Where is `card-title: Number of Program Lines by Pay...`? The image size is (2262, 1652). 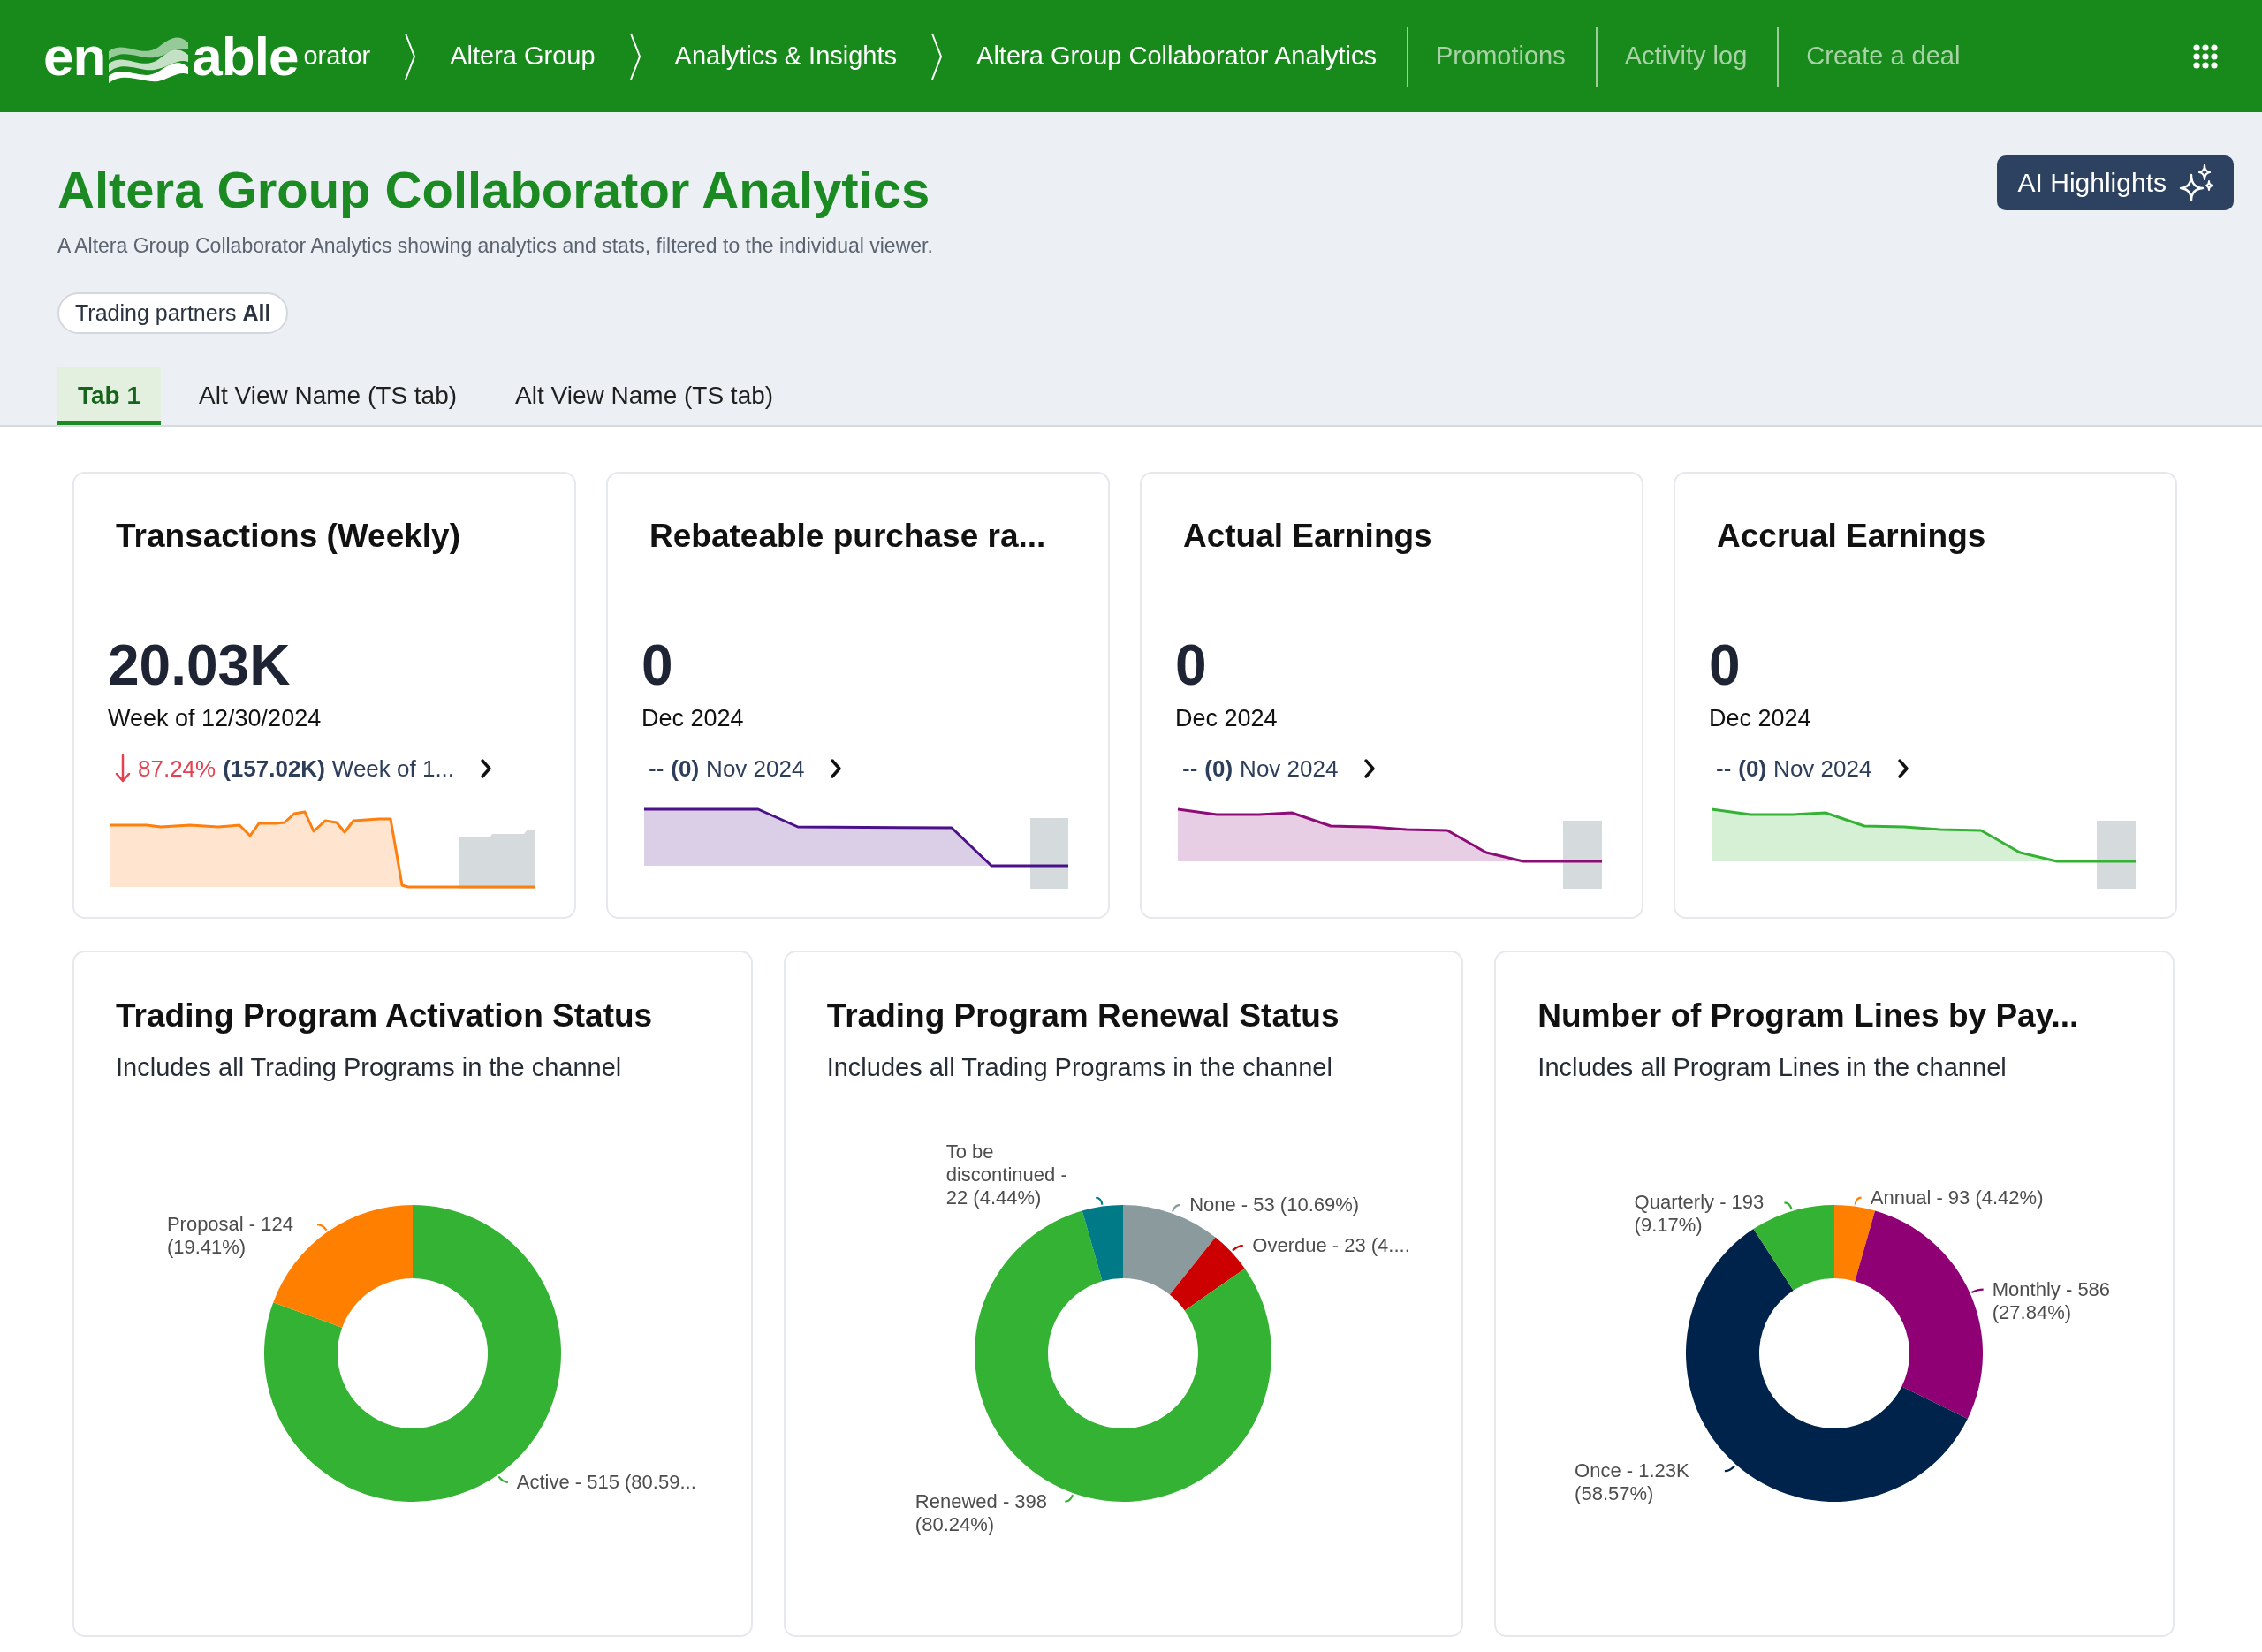 card-title: Number of Program Lines by Pay... is located at coordinates (1808, 1016).